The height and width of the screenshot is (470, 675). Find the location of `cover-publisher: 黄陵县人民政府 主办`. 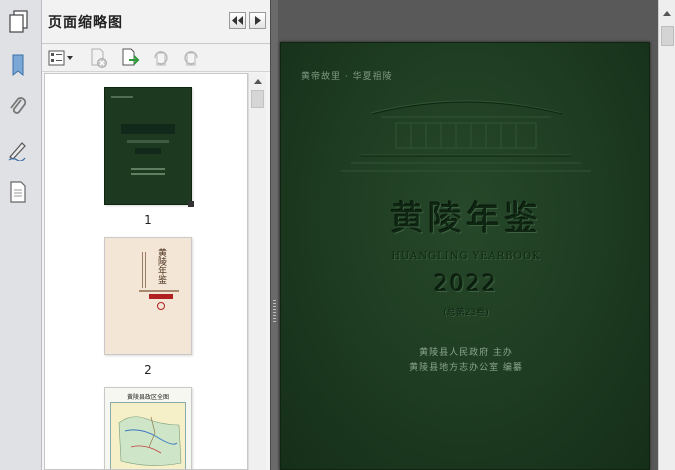

cover-publisher: 黄陵县人民政府 主办 is located at coordinates (466, 353).